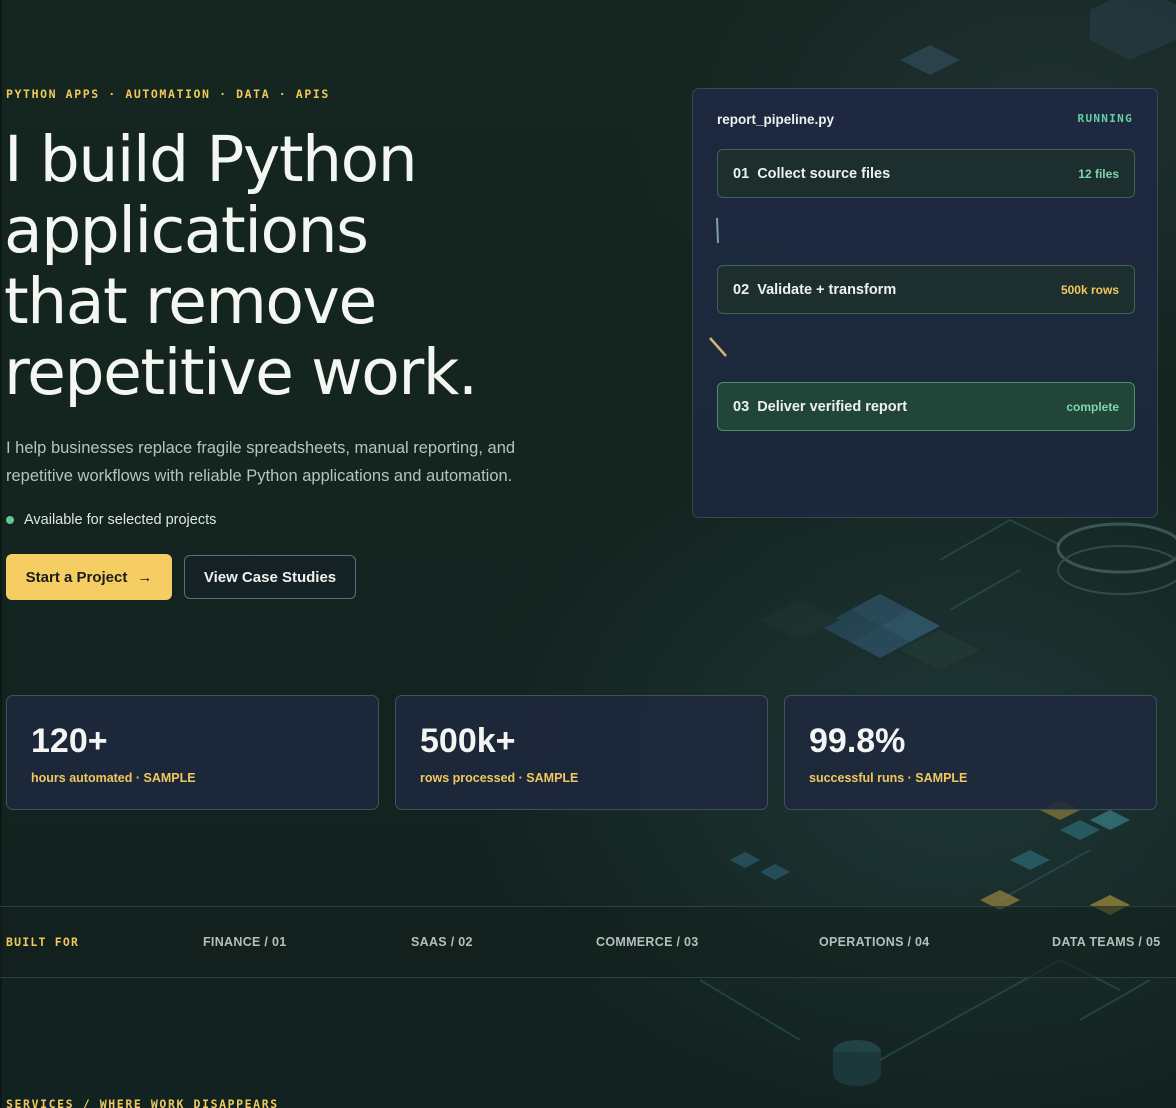  What do you see at coordinates (776, 119) in the screenshot?
I see `pipeline-filename: report_pipeline.py` at bounding box center [776, 119].